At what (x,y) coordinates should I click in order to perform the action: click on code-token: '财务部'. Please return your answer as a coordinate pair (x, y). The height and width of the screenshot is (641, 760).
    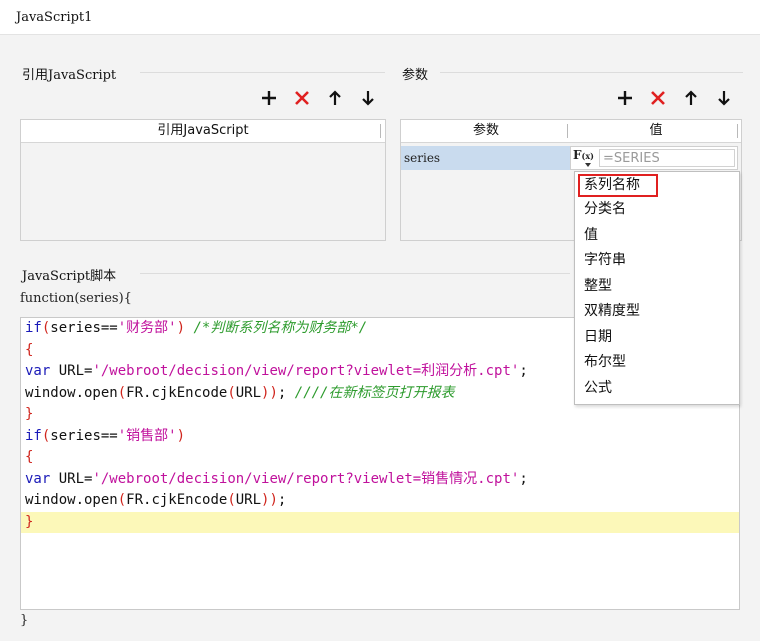
    Looking at the image, I should click on (147, 328).